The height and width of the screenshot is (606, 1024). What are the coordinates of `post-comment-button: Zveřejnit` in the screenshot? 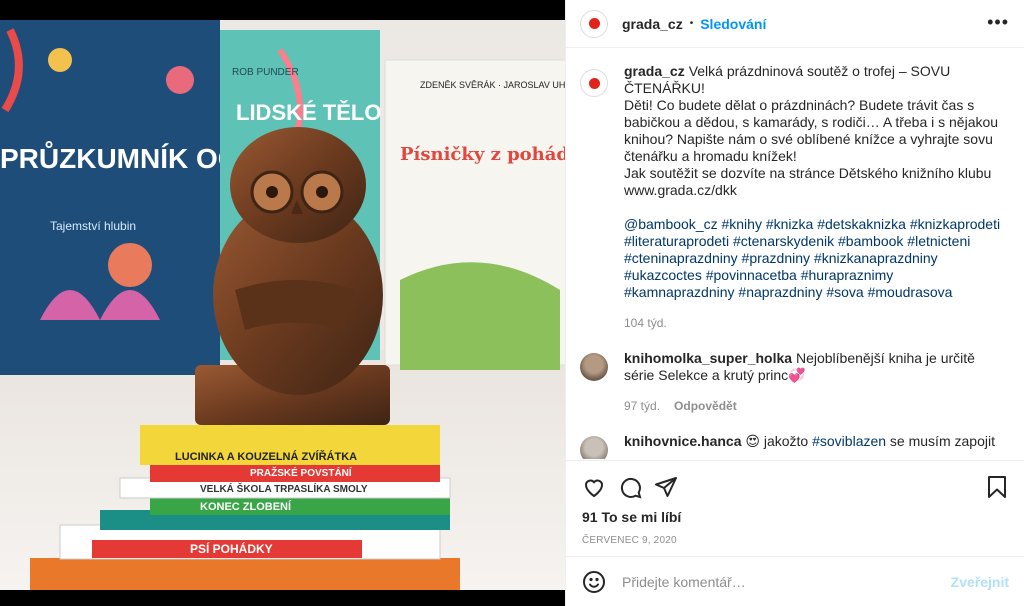 It's located at (980, 582).